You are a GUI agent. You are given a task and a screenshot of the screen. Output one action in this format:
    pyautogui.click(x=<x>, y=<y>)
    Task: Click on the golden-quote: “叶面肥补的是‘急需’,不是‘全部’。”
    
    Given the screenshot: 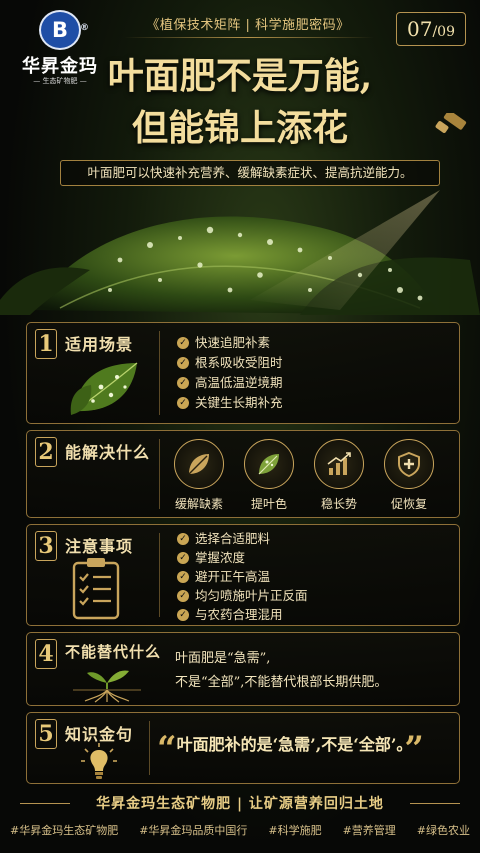 What is the action you would take?
    pyautogui.click(x=307, y=749)
    